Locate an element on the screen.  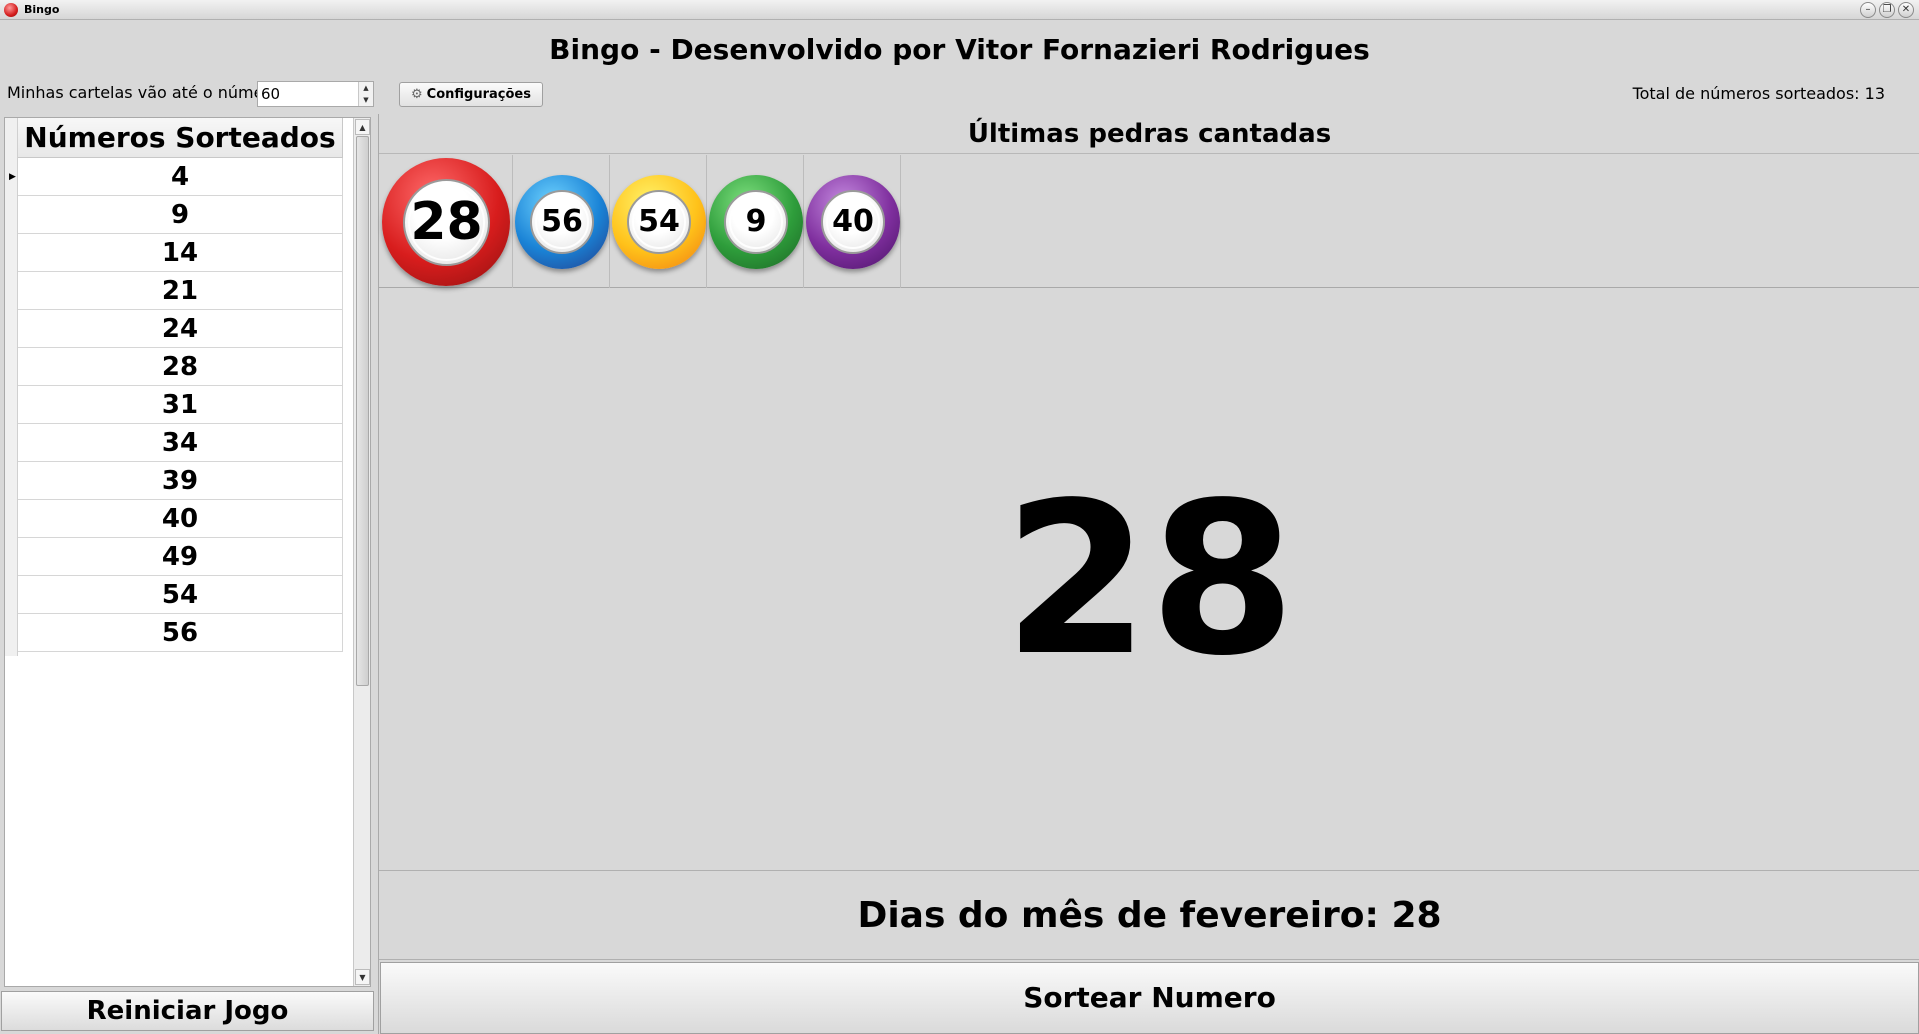
bingo-ball: 9 is located at coordinates (756, 222).